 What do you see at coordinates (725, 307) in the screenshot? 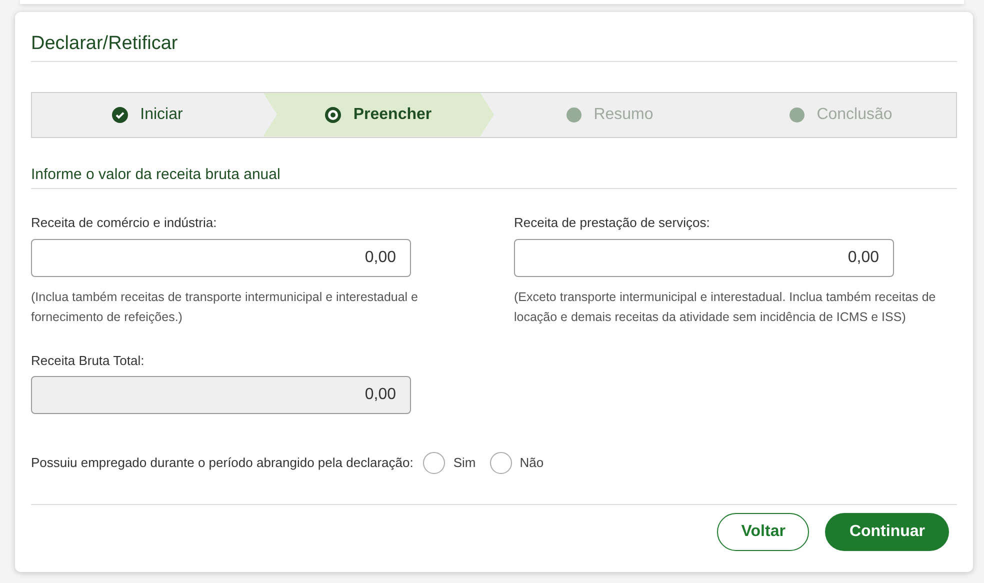
I see `field-hint: (Exceto transporte intermunicipal e interestadual. Inclua também receitas de locação e demais receitas da atividade sem incidência de ICMS e ISS)` at bounding box center [725, 307].